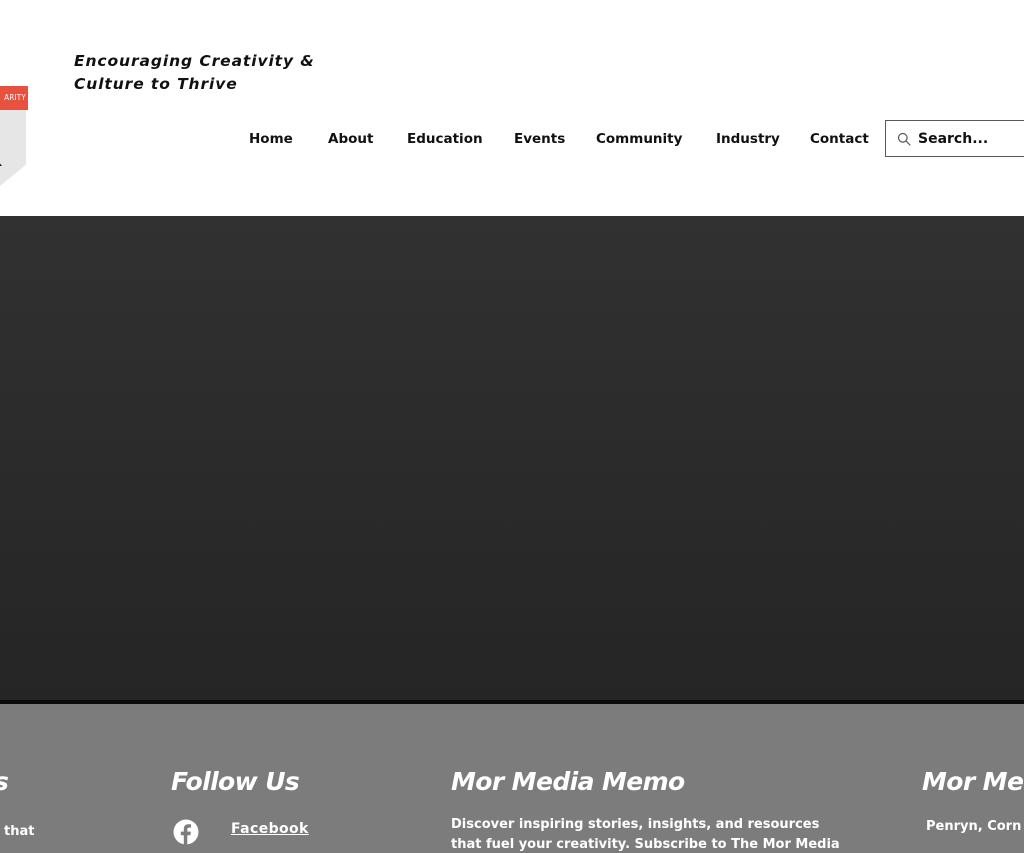 The width and height of the screenshot is (1024, 853). What do you see at coordinates (904, 139) in the screenshot?
I see `search-icon` at bounding box center [904, 139].